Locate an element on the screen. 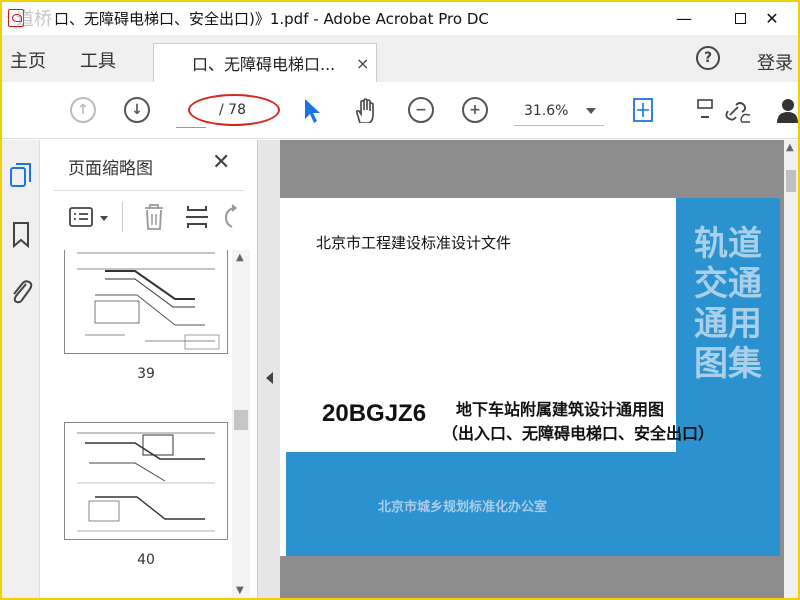  help-icon: ? is located at coordinates (708, 58).